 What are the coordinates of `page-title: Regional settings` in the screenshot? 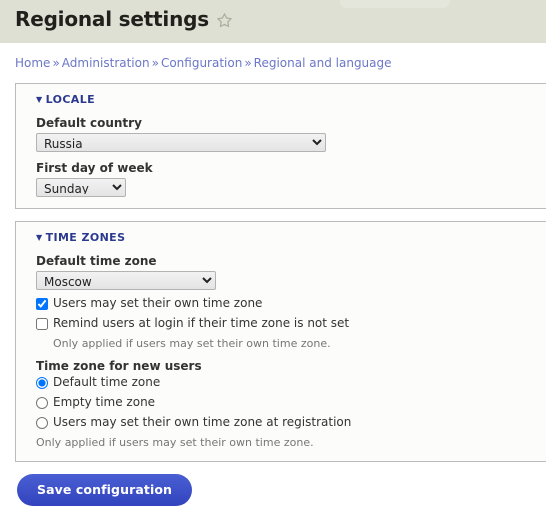 It's located at (112, 19).